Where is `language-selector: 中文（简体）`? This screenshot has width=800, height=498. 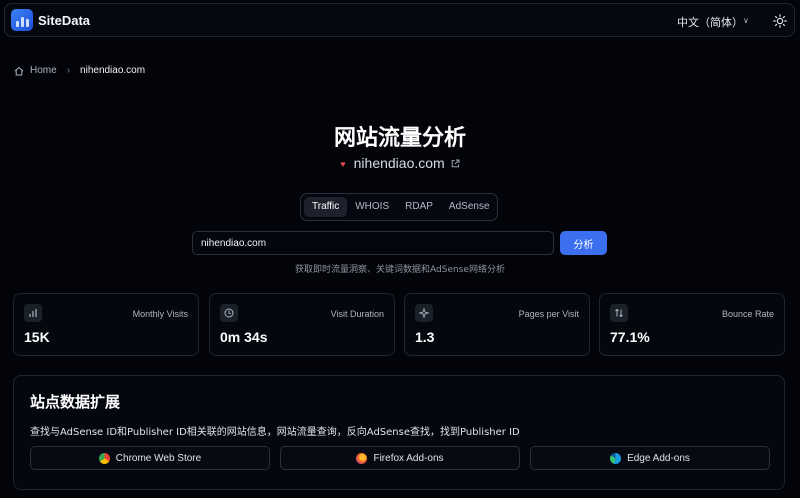 language-selector: 中文（简体） is located at coordinates (710, 22).